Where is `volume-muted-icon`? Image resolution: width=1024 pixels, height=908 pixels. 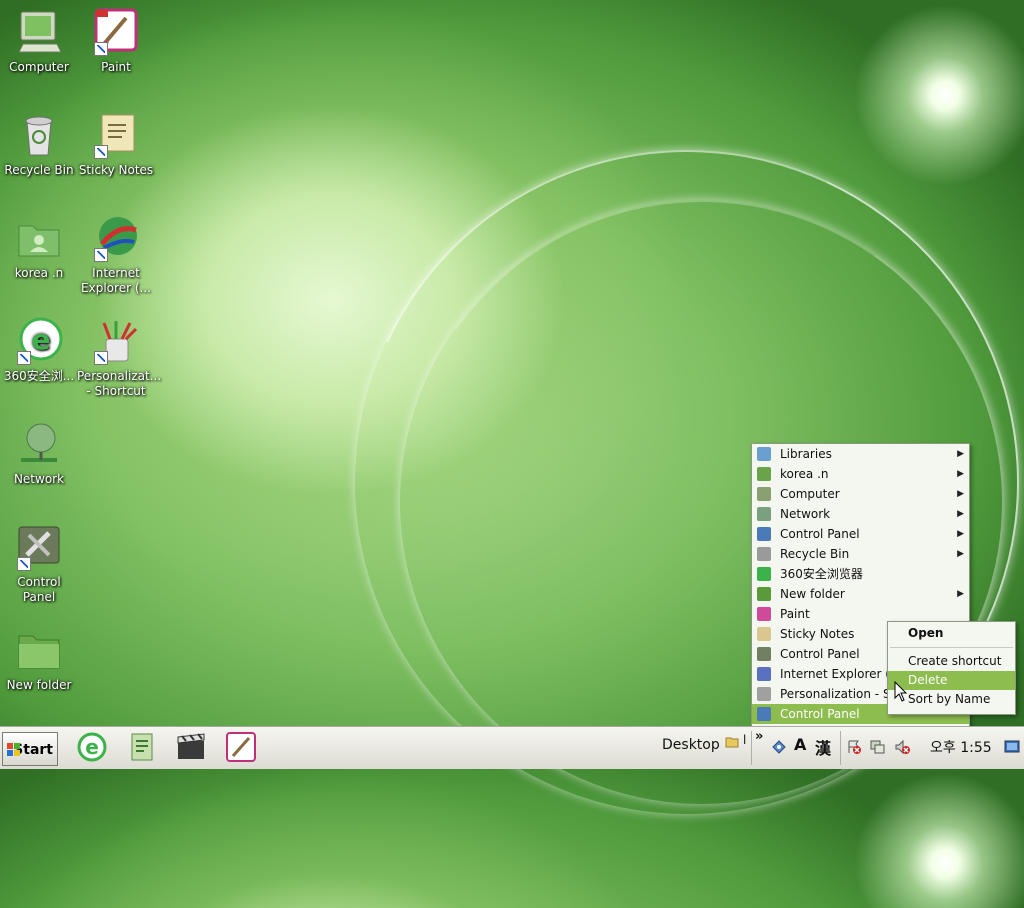
volume-muted-icon is located at coordinates (902, 747).